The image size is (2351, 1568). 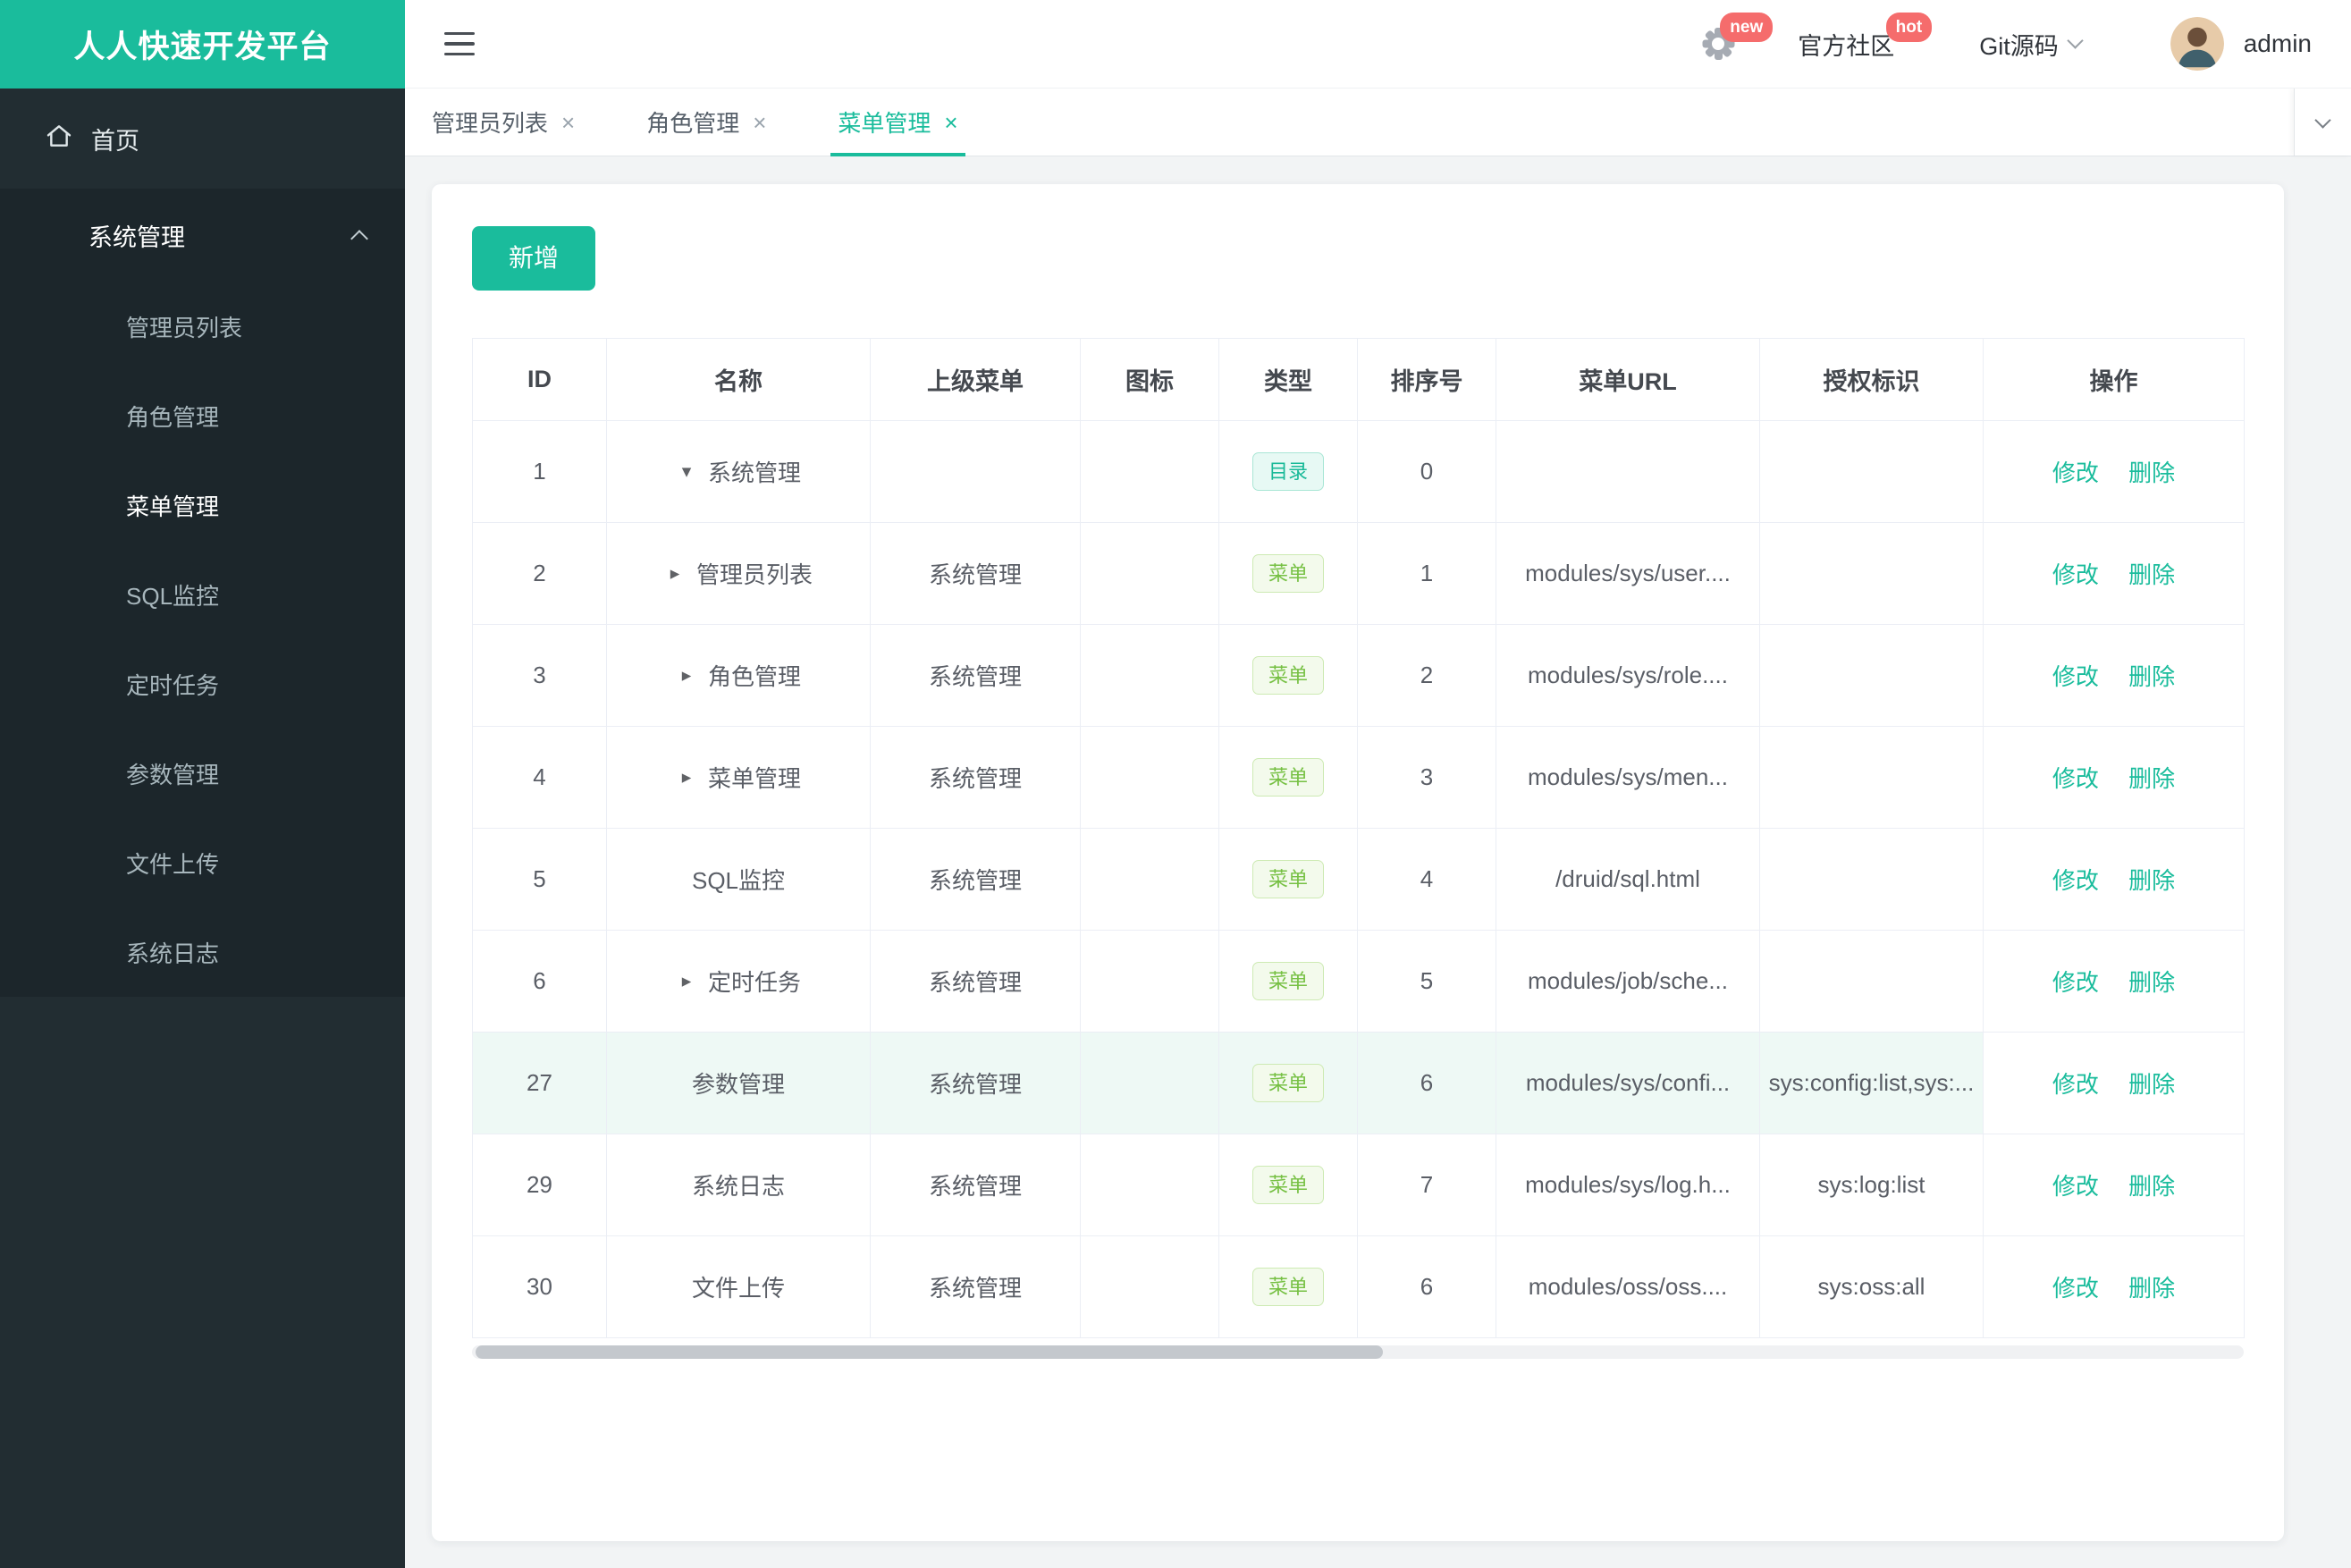 I want to click on cell-id: 6, so click(x=539, y=981).